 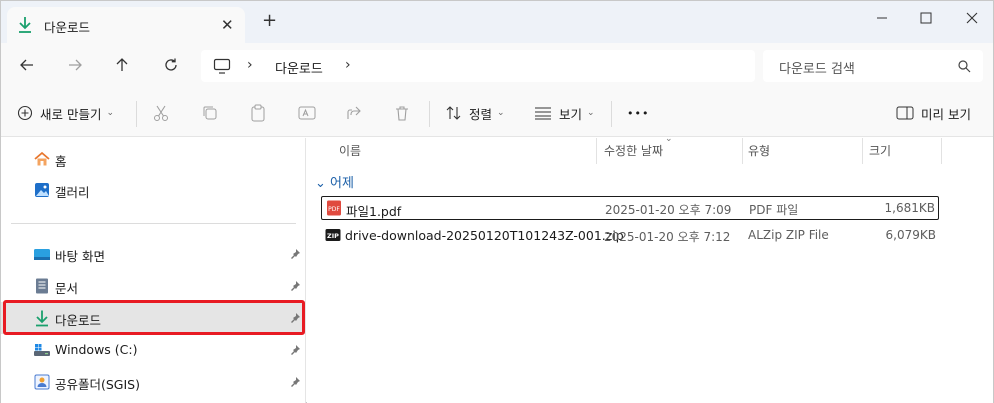 What do you see at coordinates (153, 350) in the screenshot?
I see `sidebar-item-windows-c: Windows (C:)` at bounding box center [153, 350].